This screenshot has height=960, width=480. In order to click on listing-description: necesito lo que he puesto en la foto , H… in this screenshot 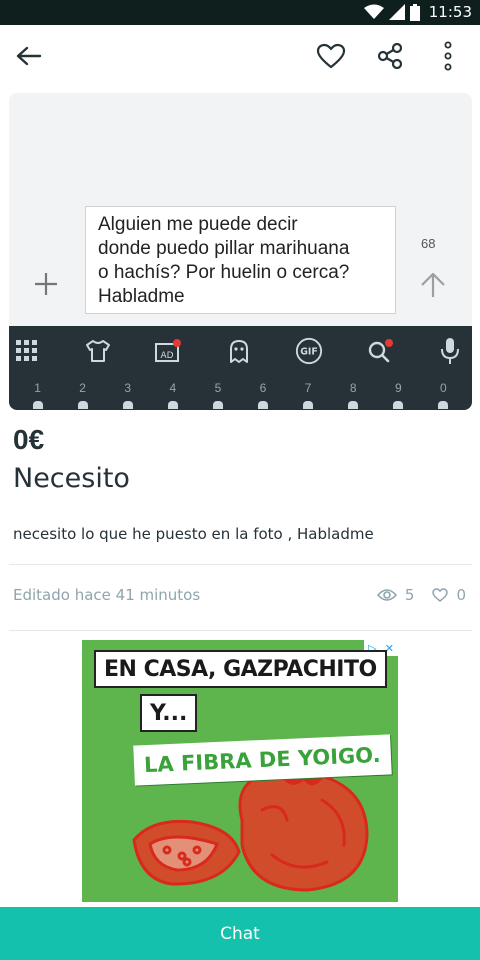, I will do `click(193, 534)`.